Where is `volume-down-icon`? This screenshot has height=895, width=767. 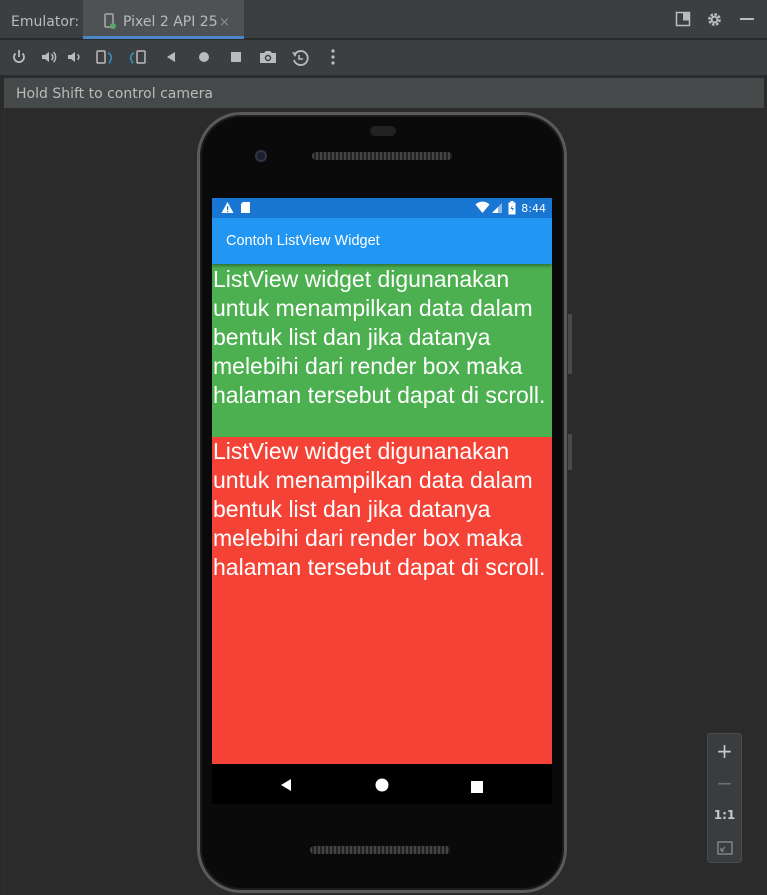
volume-down-icon is located at coordinates (76, 58).